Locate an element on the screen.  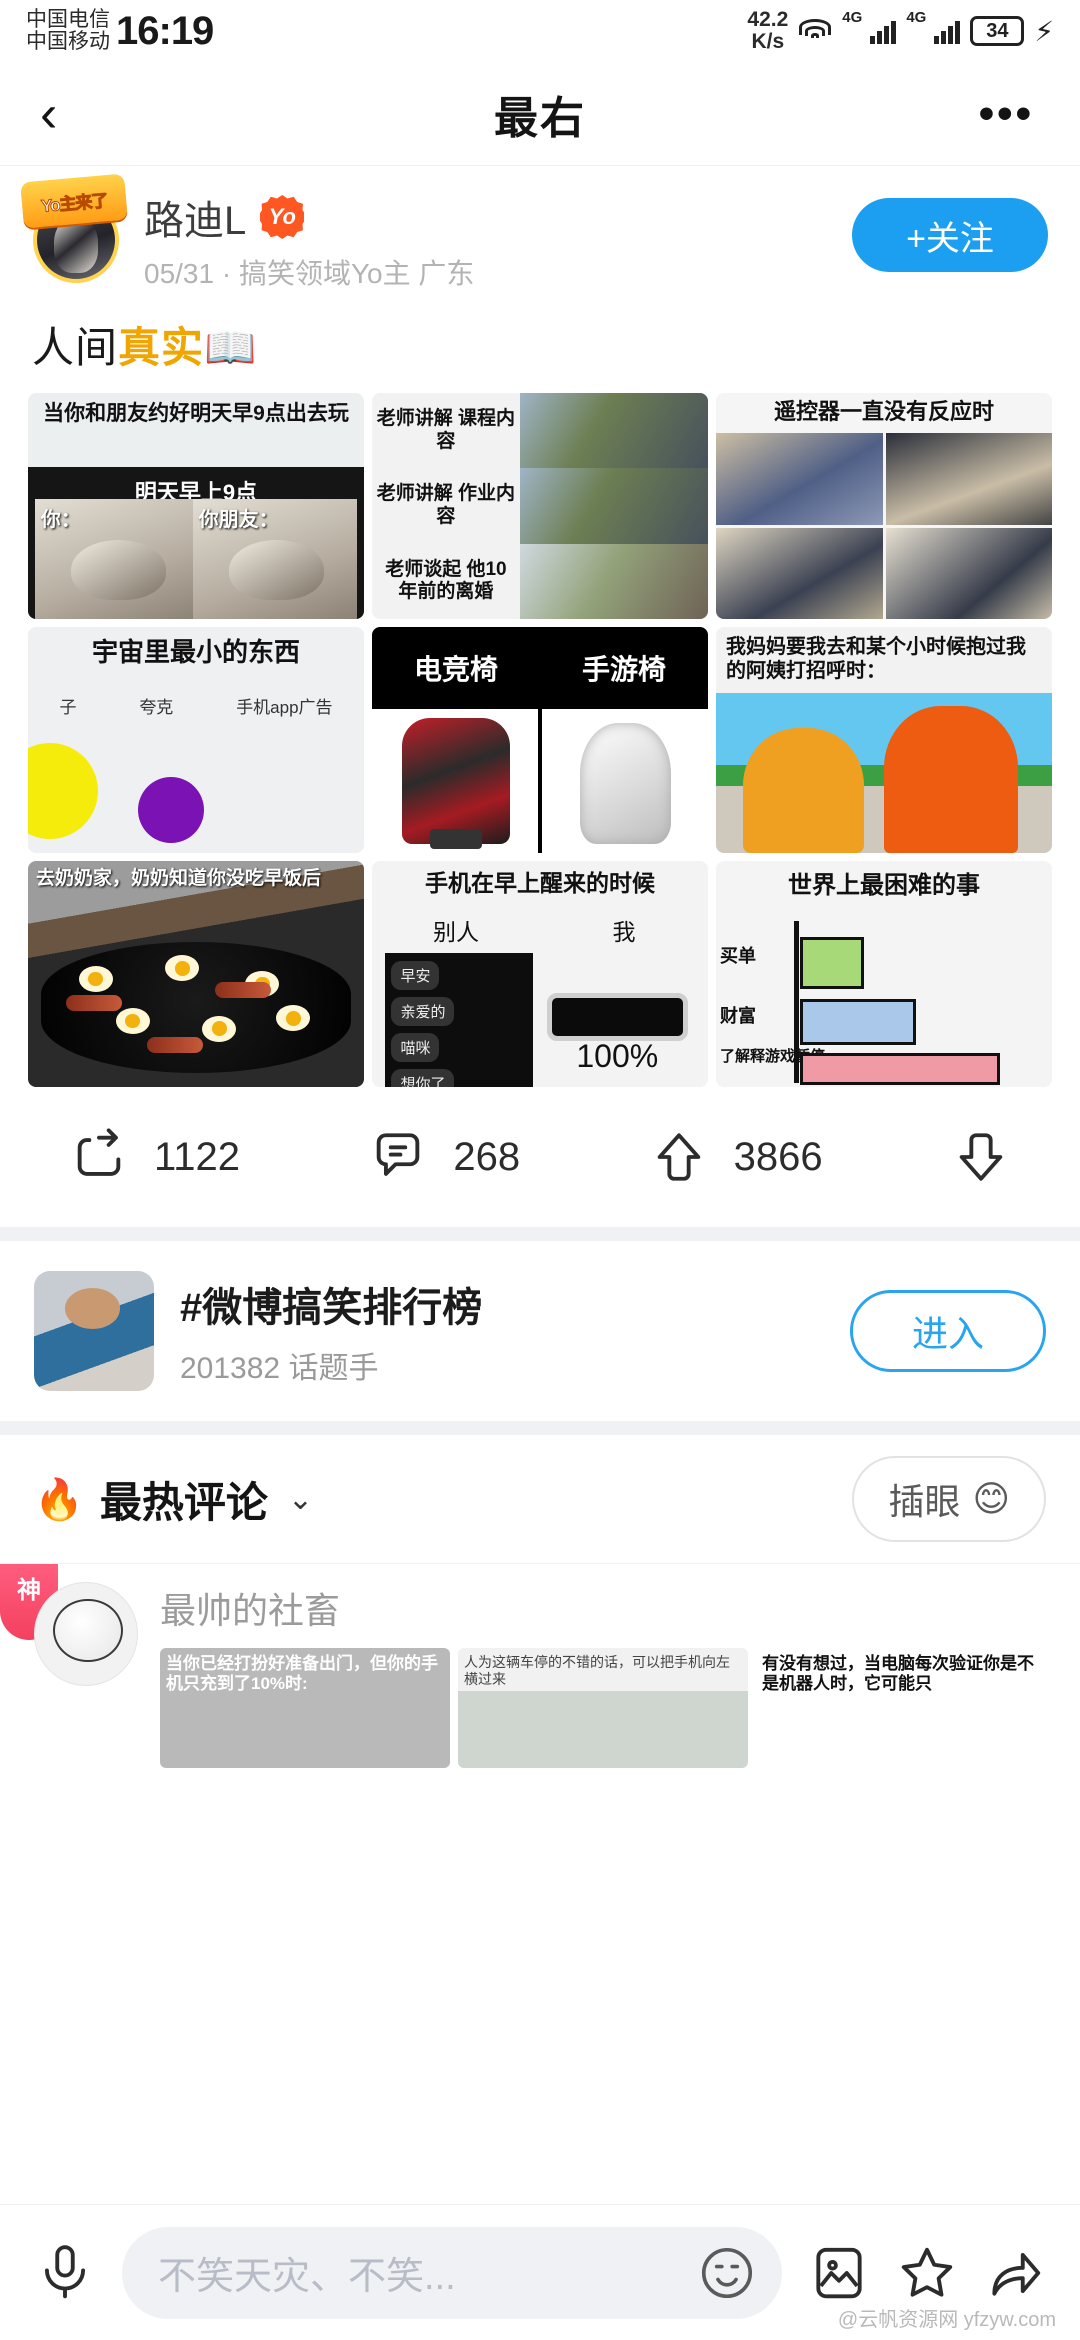
post-image-3: 遥控器一直没有反应时 is located at coordinates (884, 506).